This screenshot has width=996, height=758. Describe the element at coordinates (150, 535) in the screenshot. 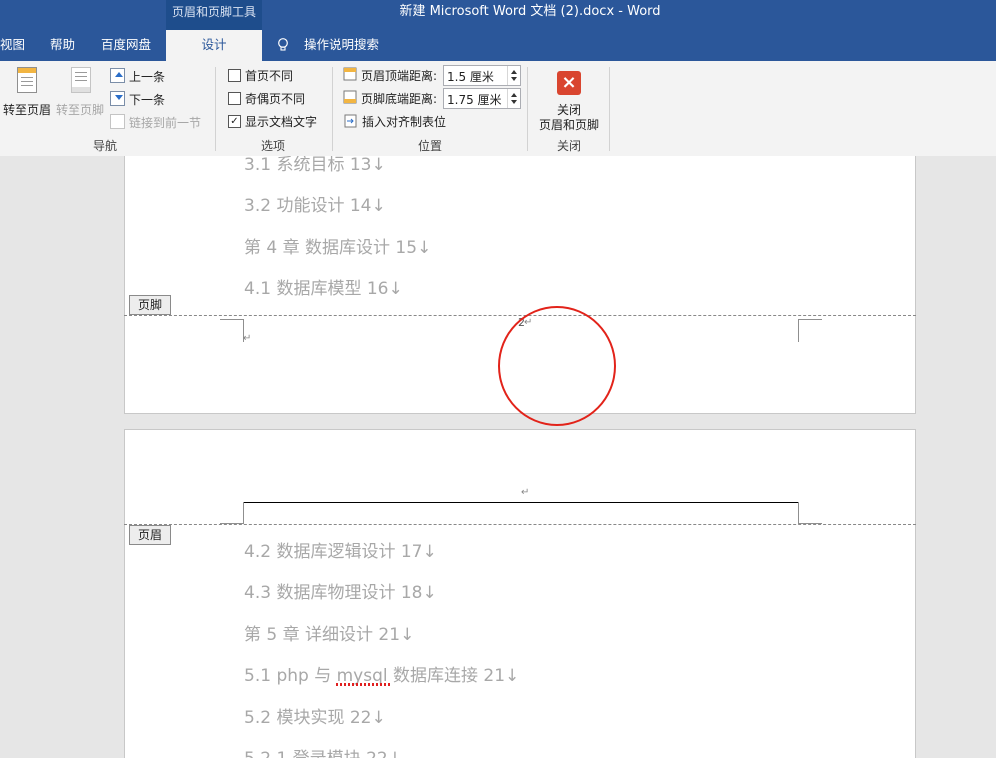

I see `header-area-tag: 页眉` at that location.